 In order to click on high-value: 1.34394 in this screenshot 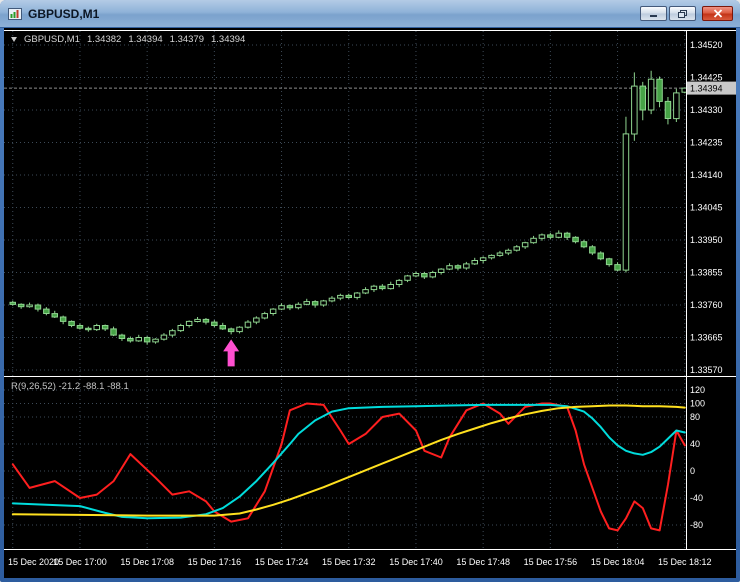, I will do `click(145, 39)`.